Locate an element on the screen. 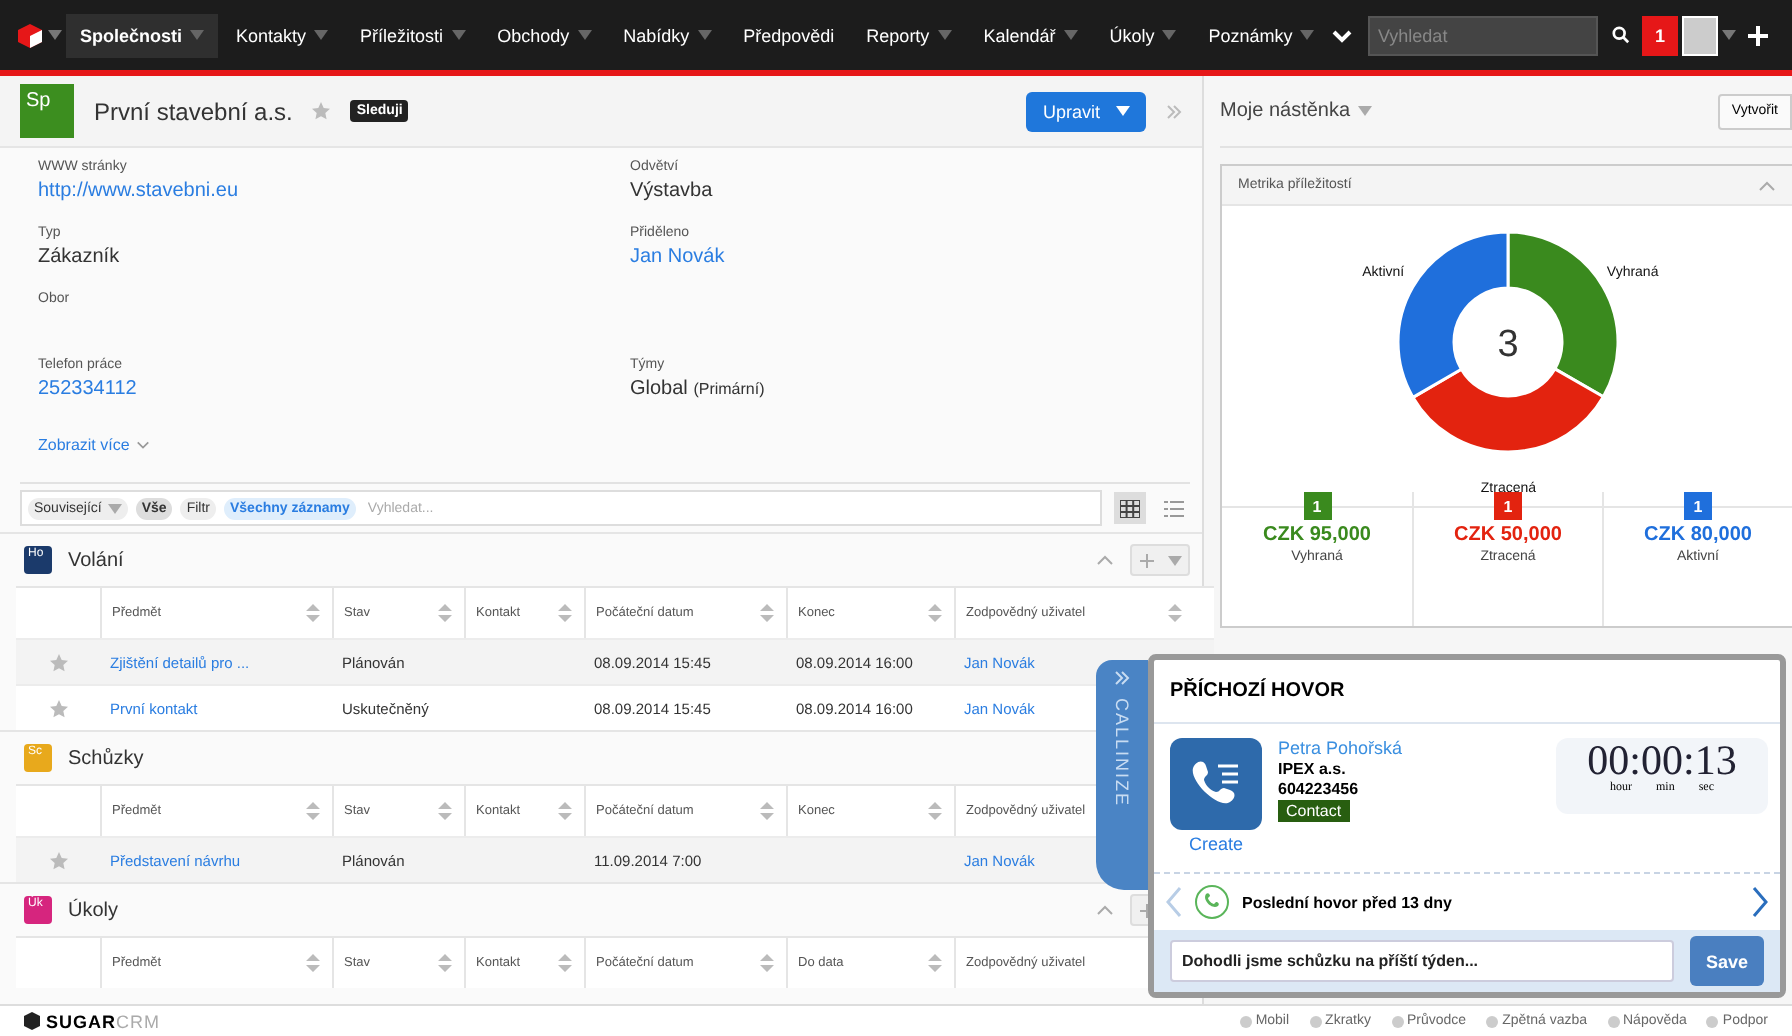 The image size is (1792, 1036). call-title: PŘÍCHOZÍ HOVOR is located at coordinates (1467, 692).